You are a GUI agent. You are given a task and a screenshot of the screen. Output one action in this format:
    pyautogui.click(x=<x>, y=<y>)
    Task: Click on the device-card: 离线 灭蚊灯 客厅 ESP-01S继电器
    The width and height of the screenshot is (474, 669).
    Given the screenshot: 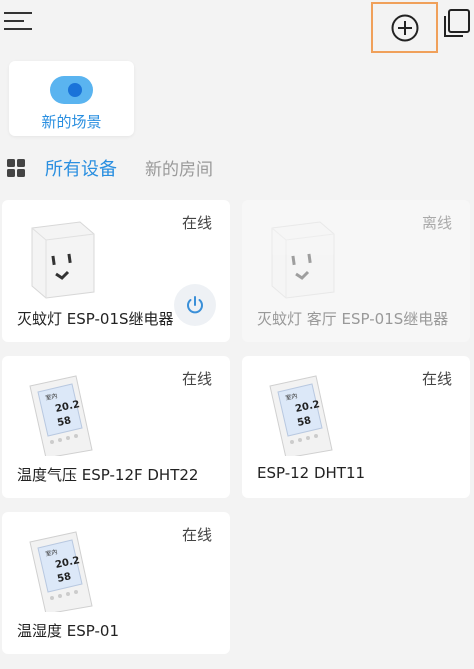 What is the action you would take?
    pyautogui.click(x=356, y=271)
    